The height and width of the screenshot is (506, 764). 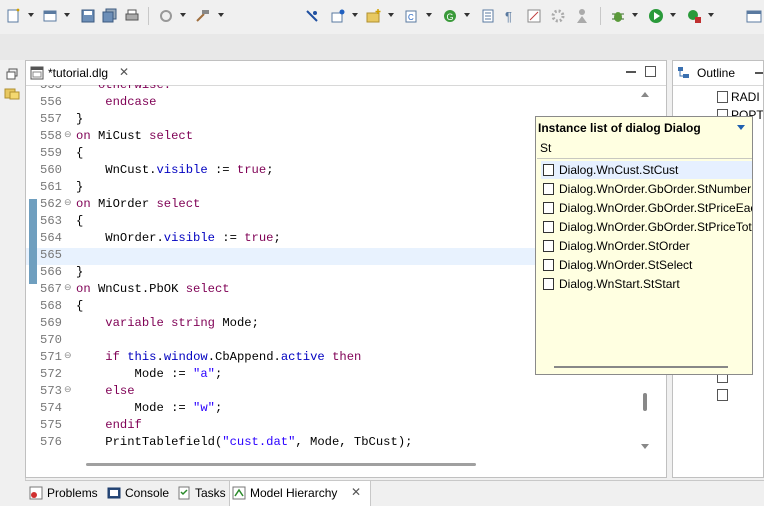 What do you see at coordinates (153, 289) in the screenshot?
I see `code-text: on WnCust.PbOK select` at bounding box center [153, 289].